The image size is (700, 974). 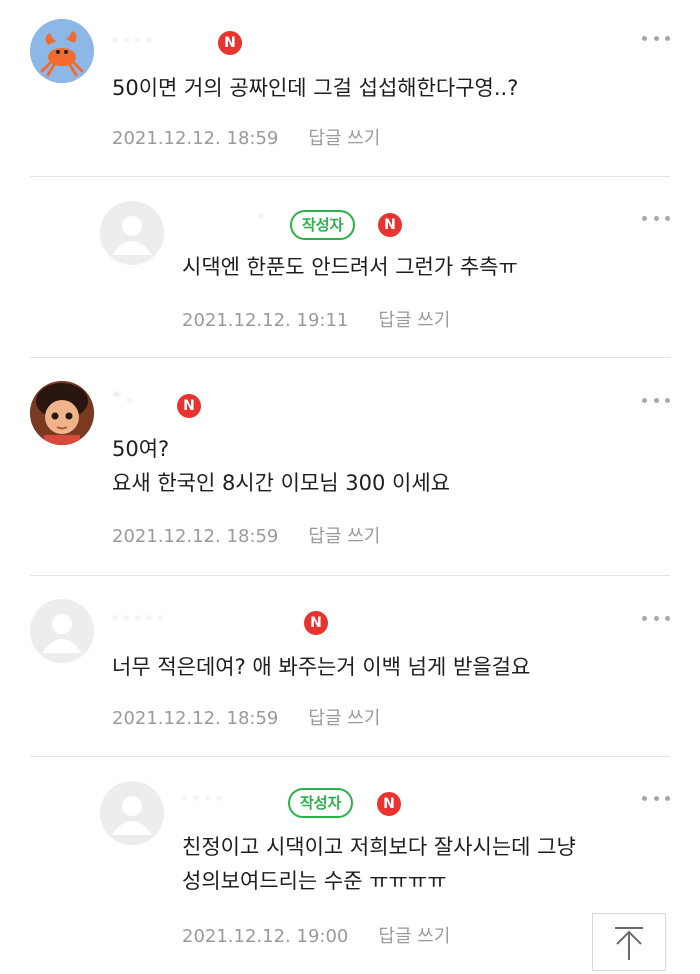 I want to click on comment-text: 시댁엔 한푼도 안드려서 그런가 추측ㅠ, so click(x=350, y=267).